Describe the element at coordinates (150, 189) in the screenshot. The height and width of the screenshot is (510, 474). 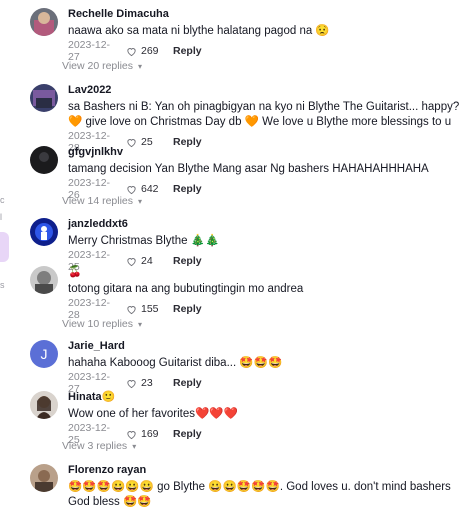
I see `like-count: 642` at that location.